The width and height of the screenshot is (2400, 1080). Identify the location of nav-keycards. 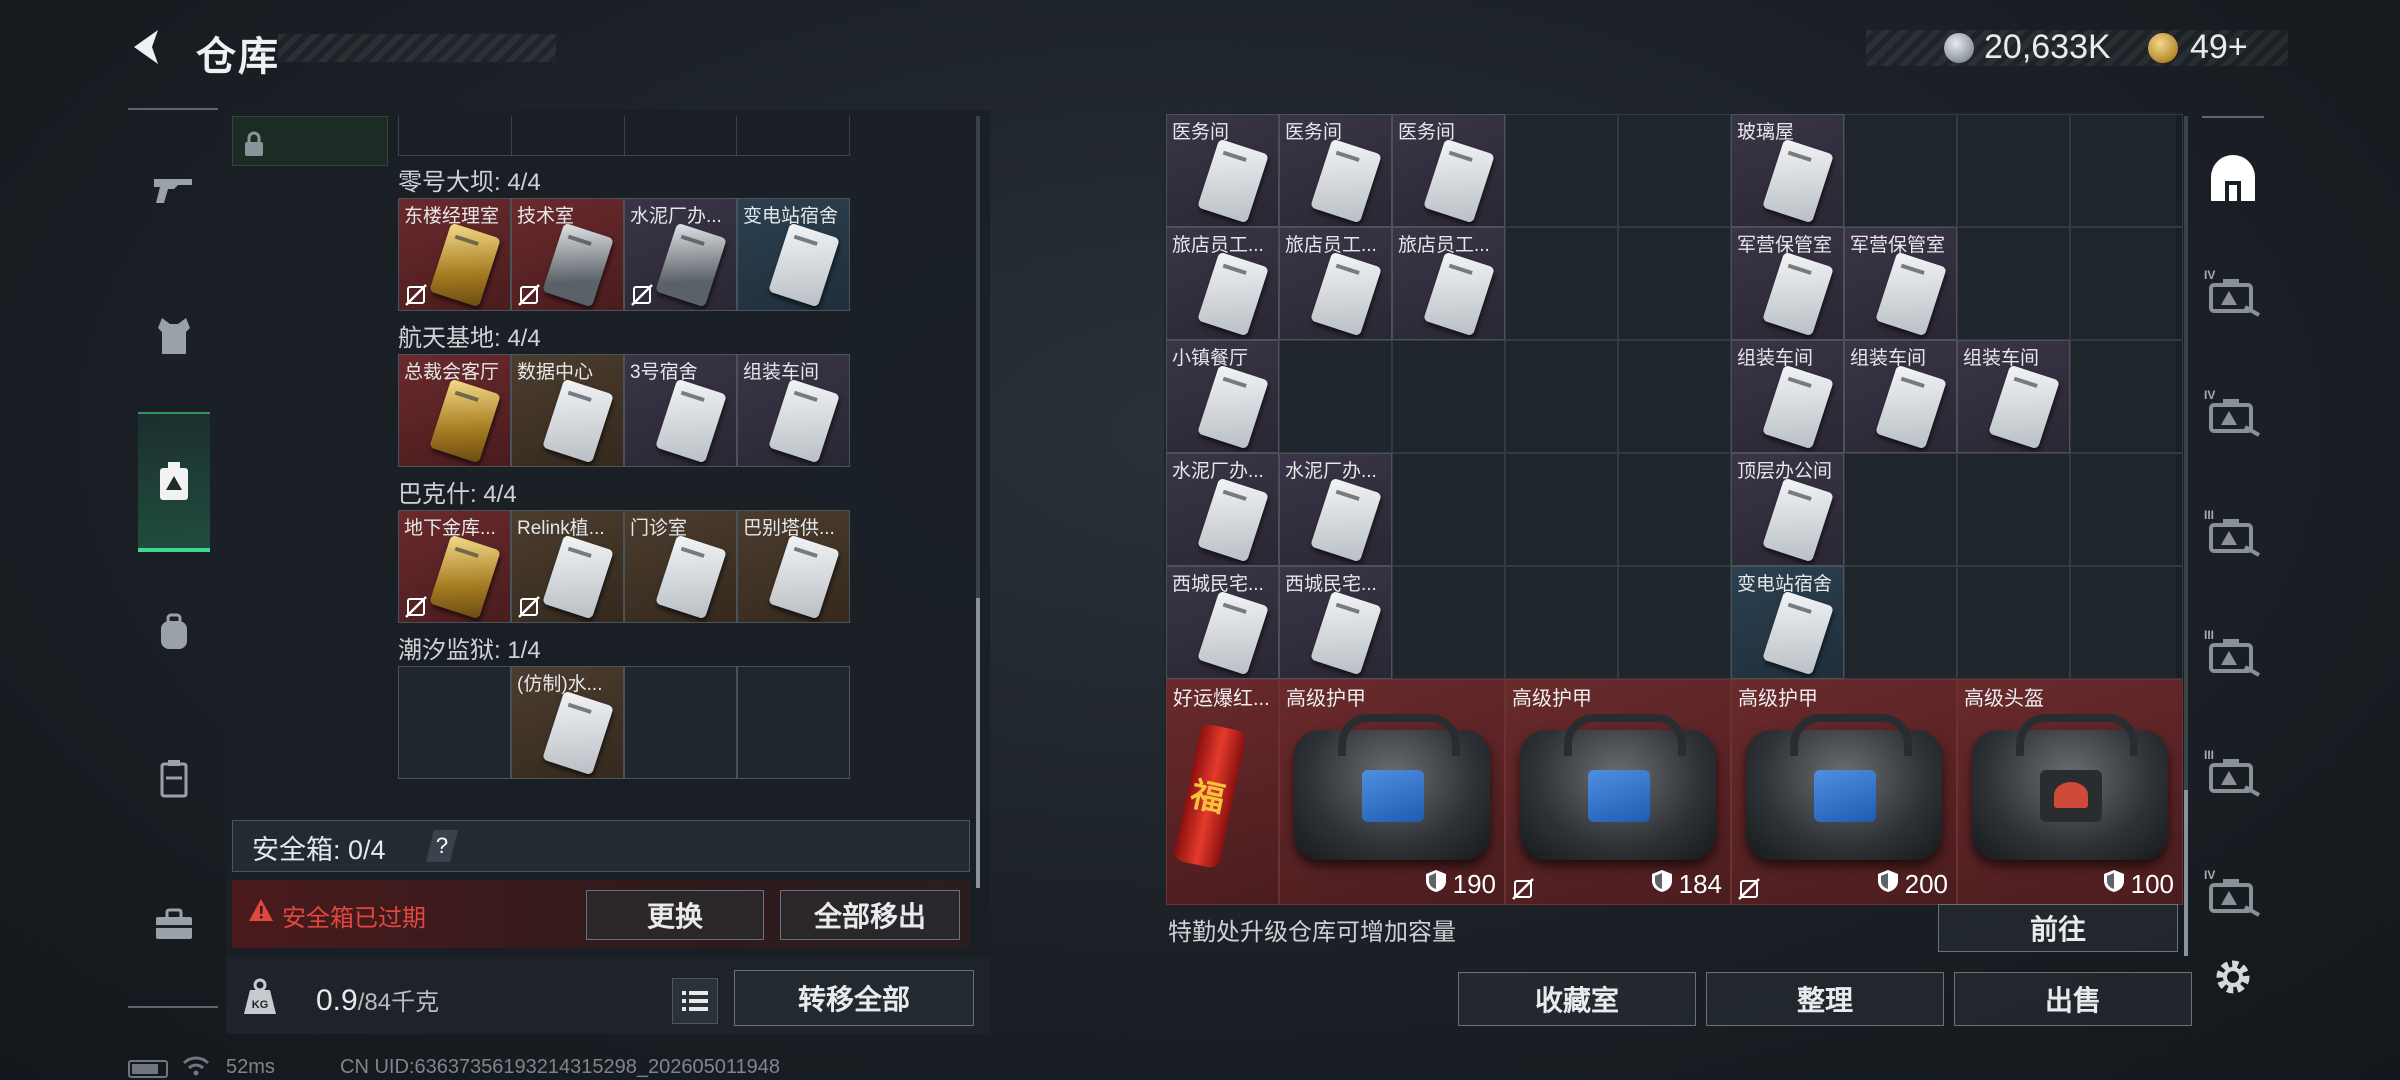
(174, 482).